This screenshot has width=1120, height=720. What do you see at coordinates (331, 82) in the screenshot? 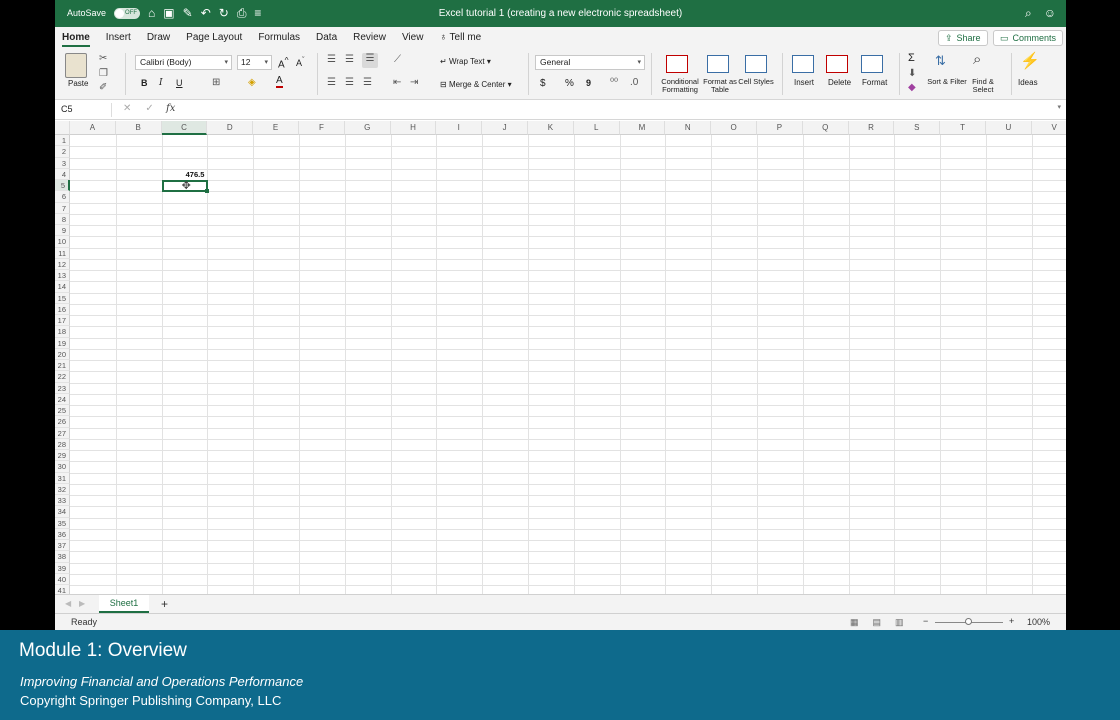
I see `align-left-icon: ☰` at bounding box center [331, 82].